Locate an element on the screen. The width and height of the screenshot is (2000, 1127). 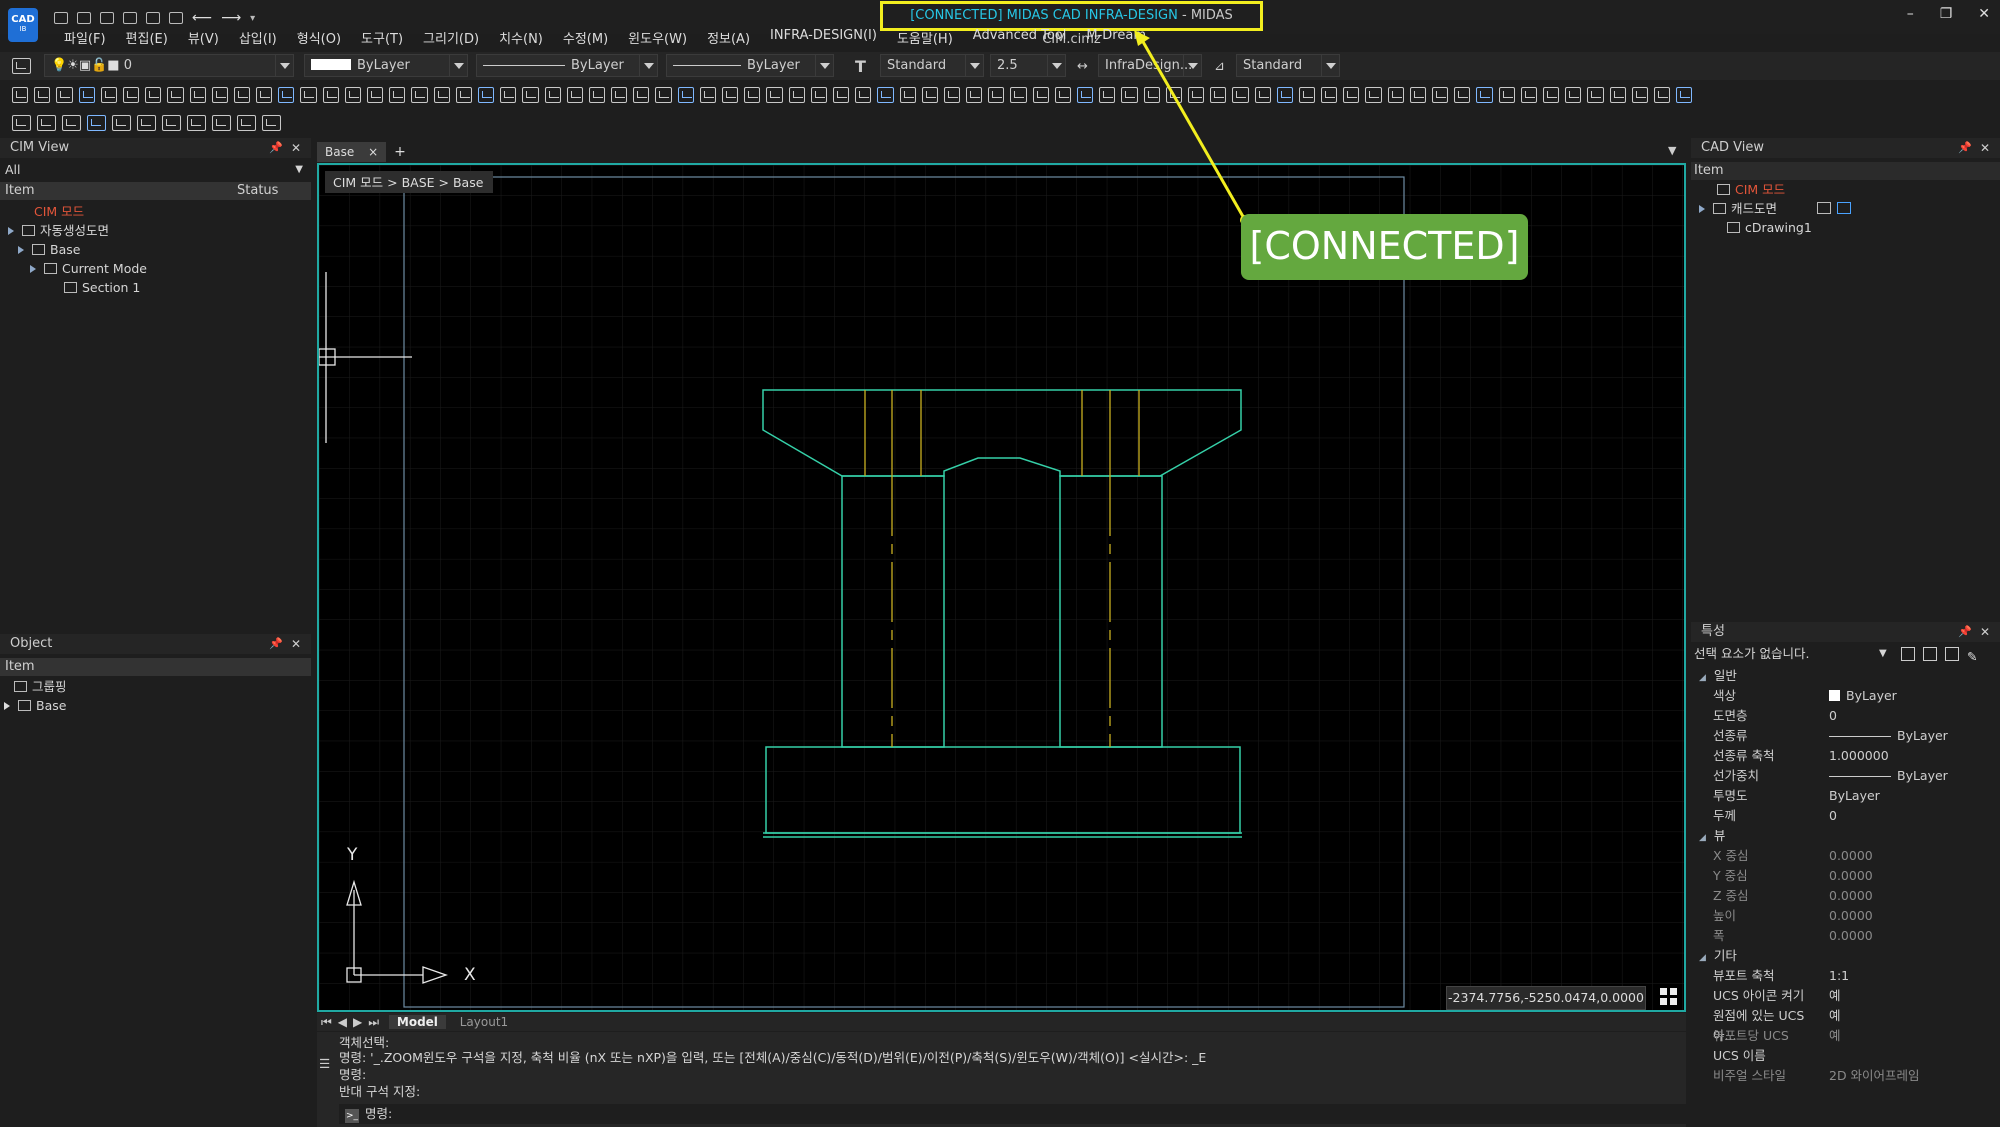
tab-model: Model is located at coordinates (417, 1022).